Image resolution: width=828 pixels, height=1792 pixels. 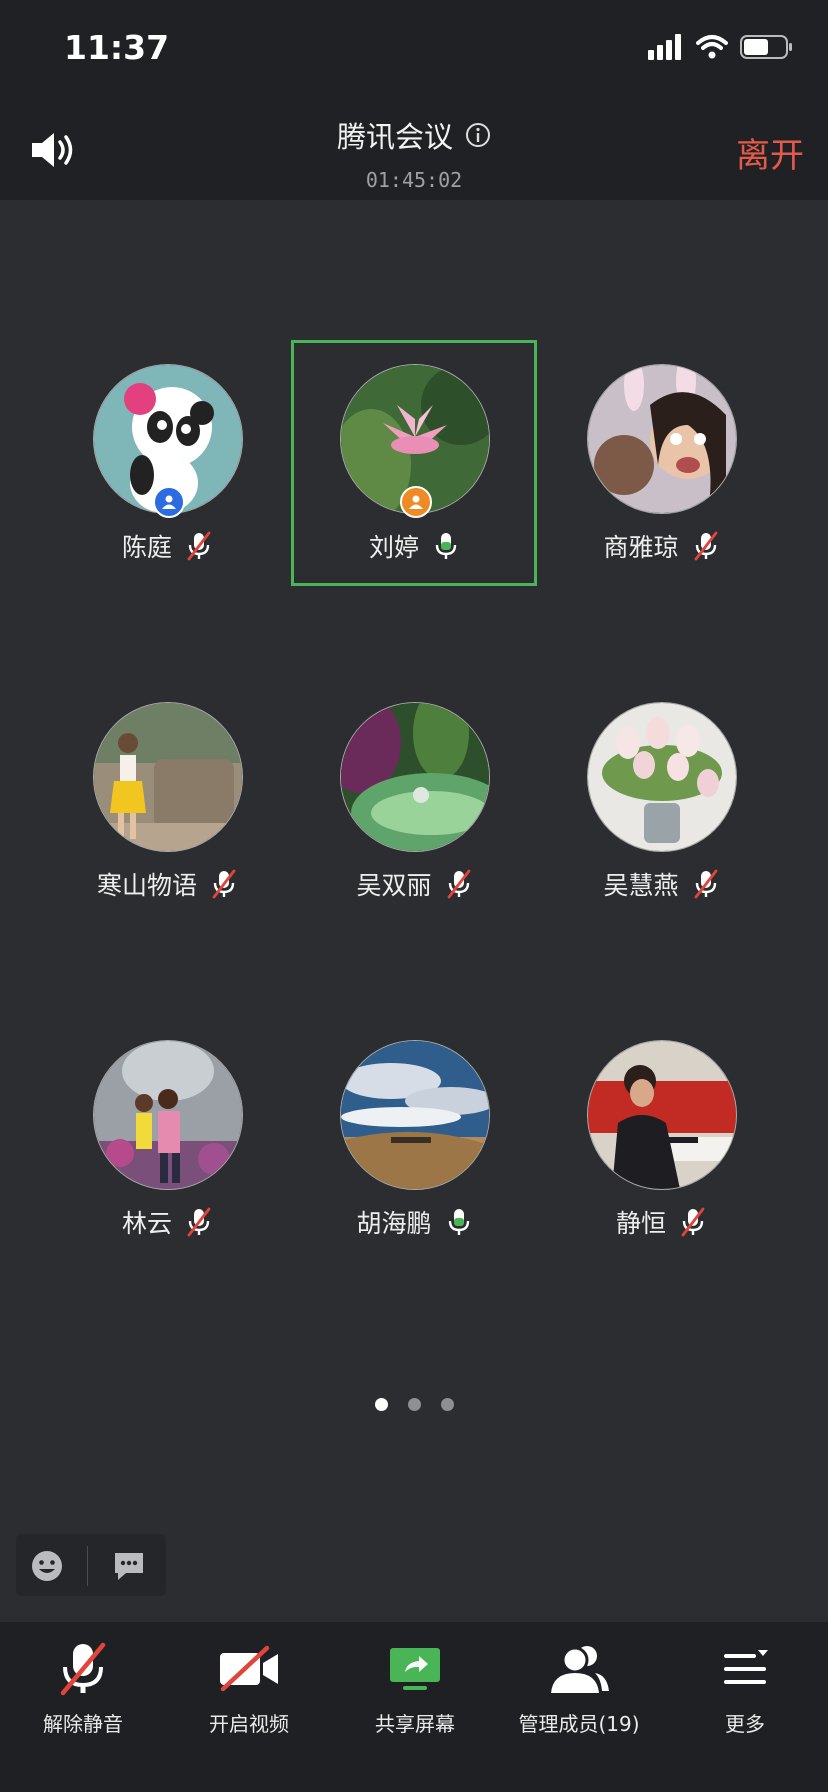 I want to click on participant-name: 吴慧燕, so click(x=641, y=885).